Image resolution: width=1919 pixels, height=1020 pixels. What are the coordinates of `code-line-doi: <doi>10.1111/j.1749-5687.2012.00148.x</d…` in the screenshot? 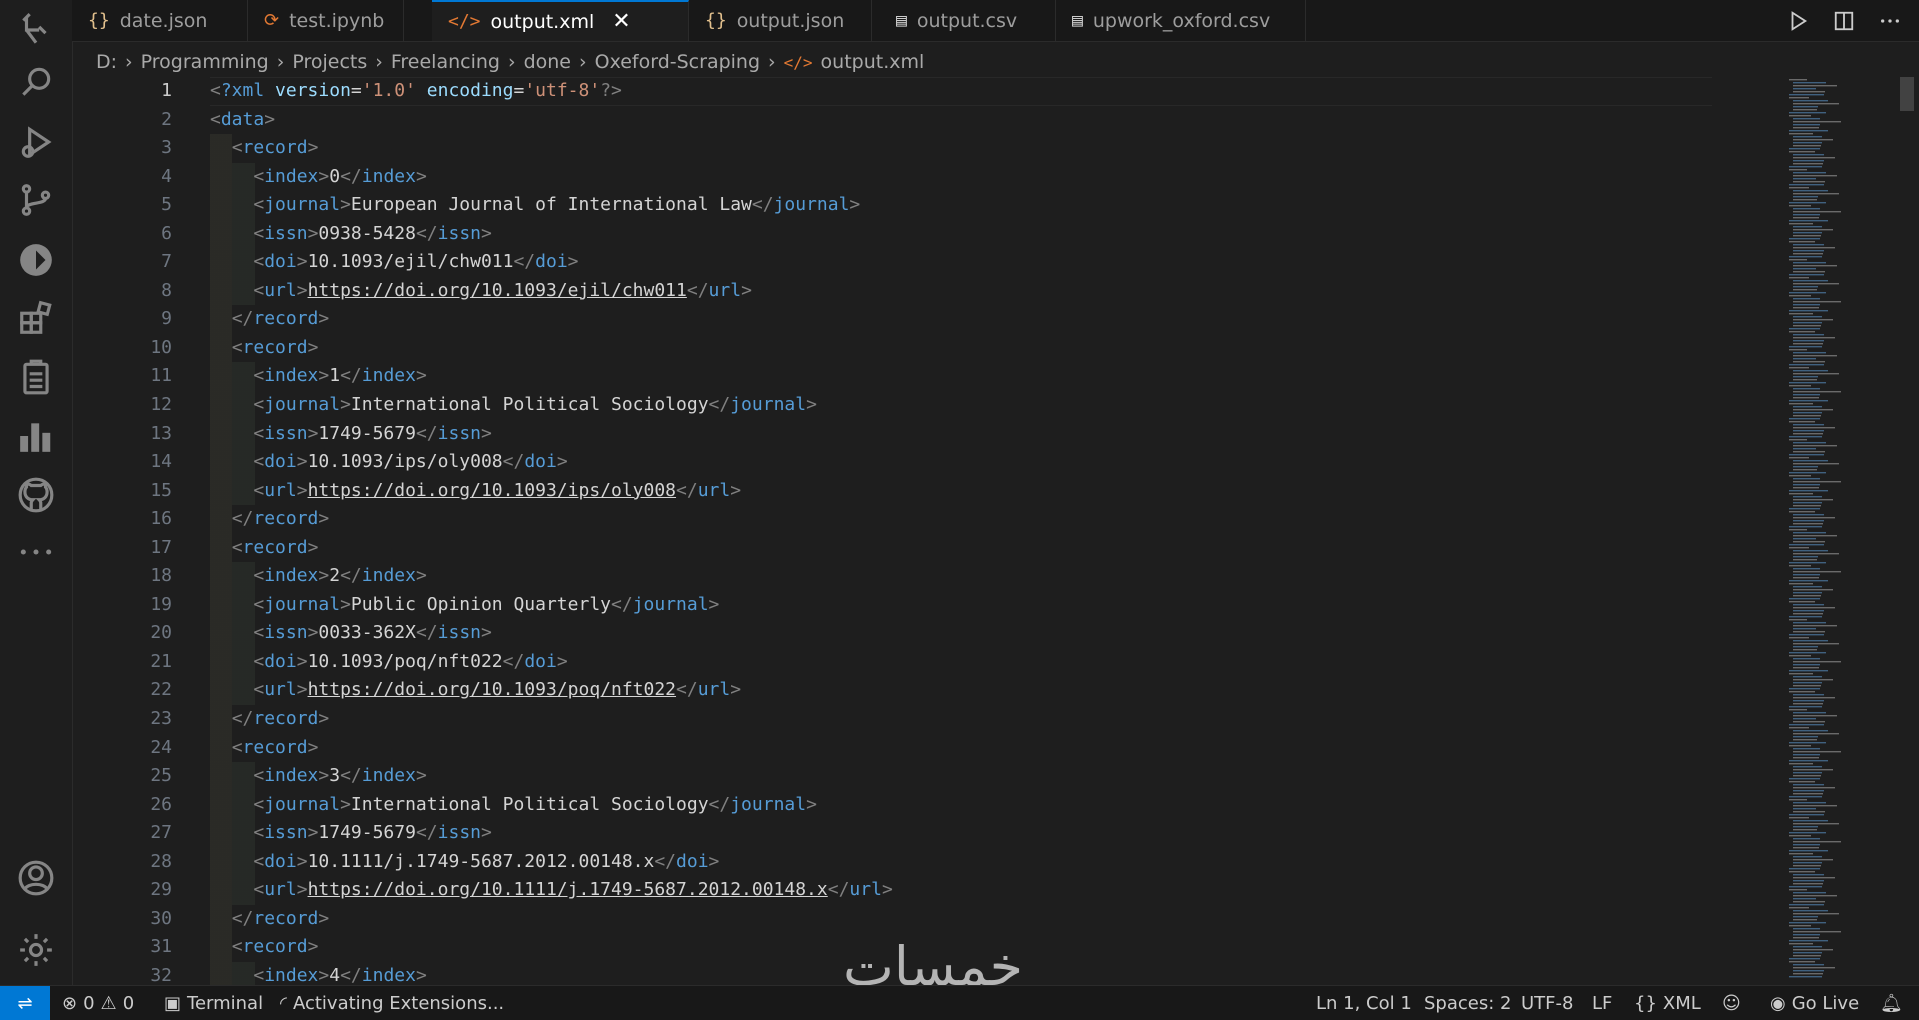 It's located at (991, 862).